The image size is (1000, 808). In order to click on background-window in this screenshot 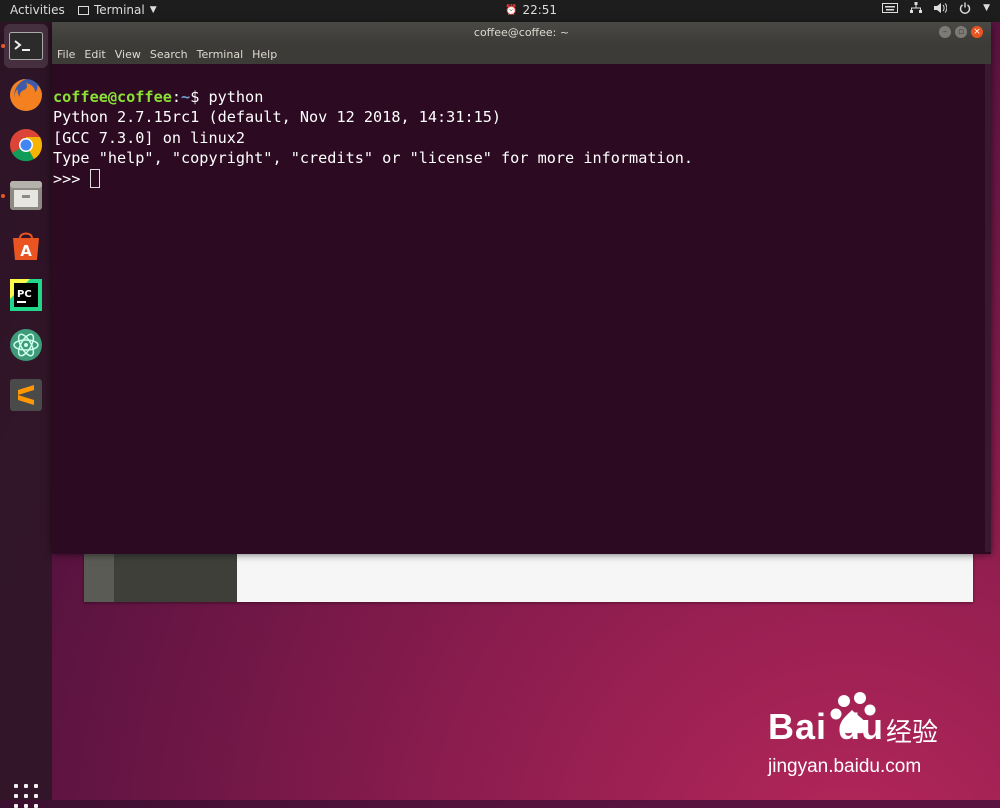, I will do `click(528, 575)`.